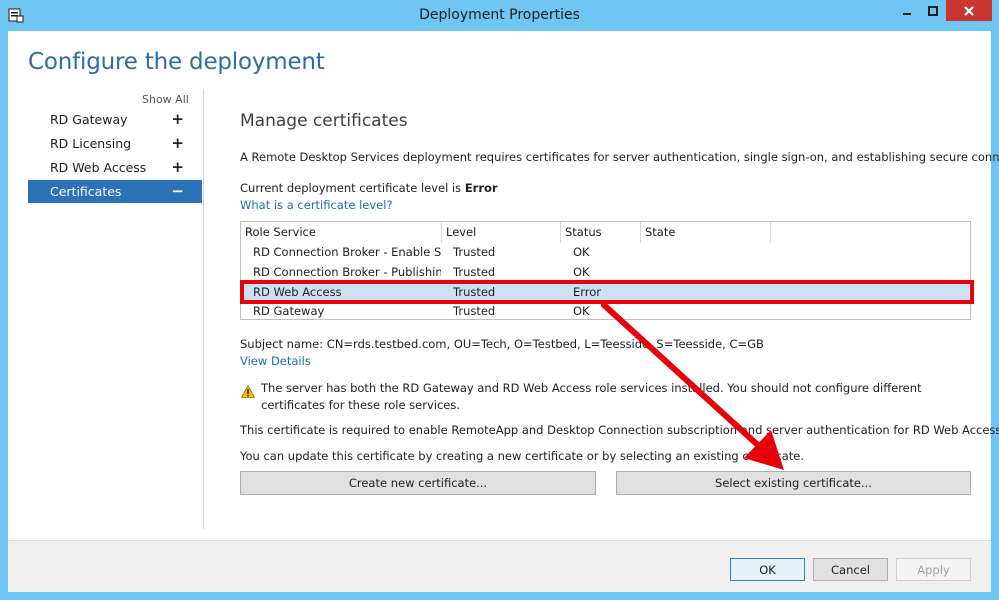 This screenshot has width=999, height=600. What do you see at coordinates (324, 121) in the screenshot?
I see `section-title: Manage certificates` at bounding box center [324, 121].